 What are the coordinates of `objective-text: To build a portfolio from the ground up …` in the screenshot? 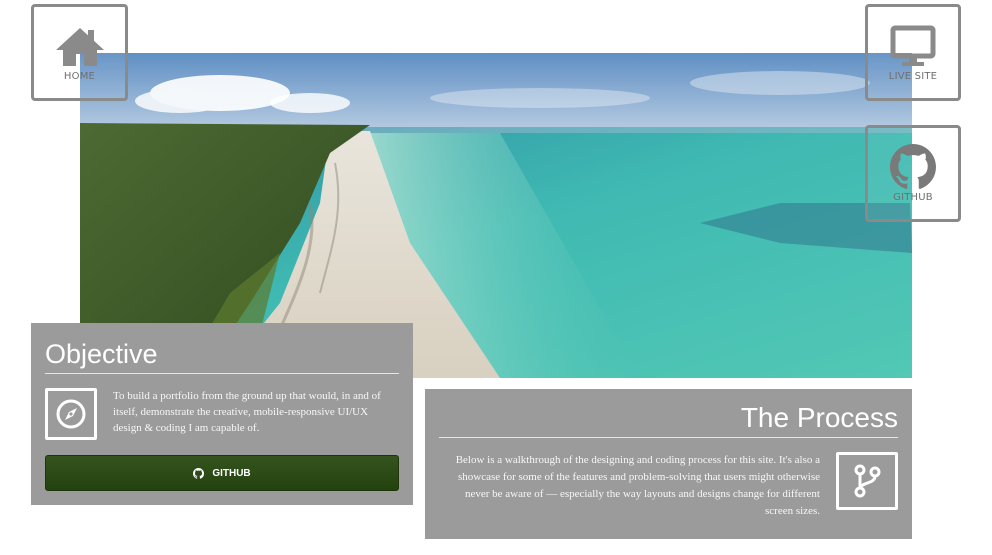 It's located at (247, 412).